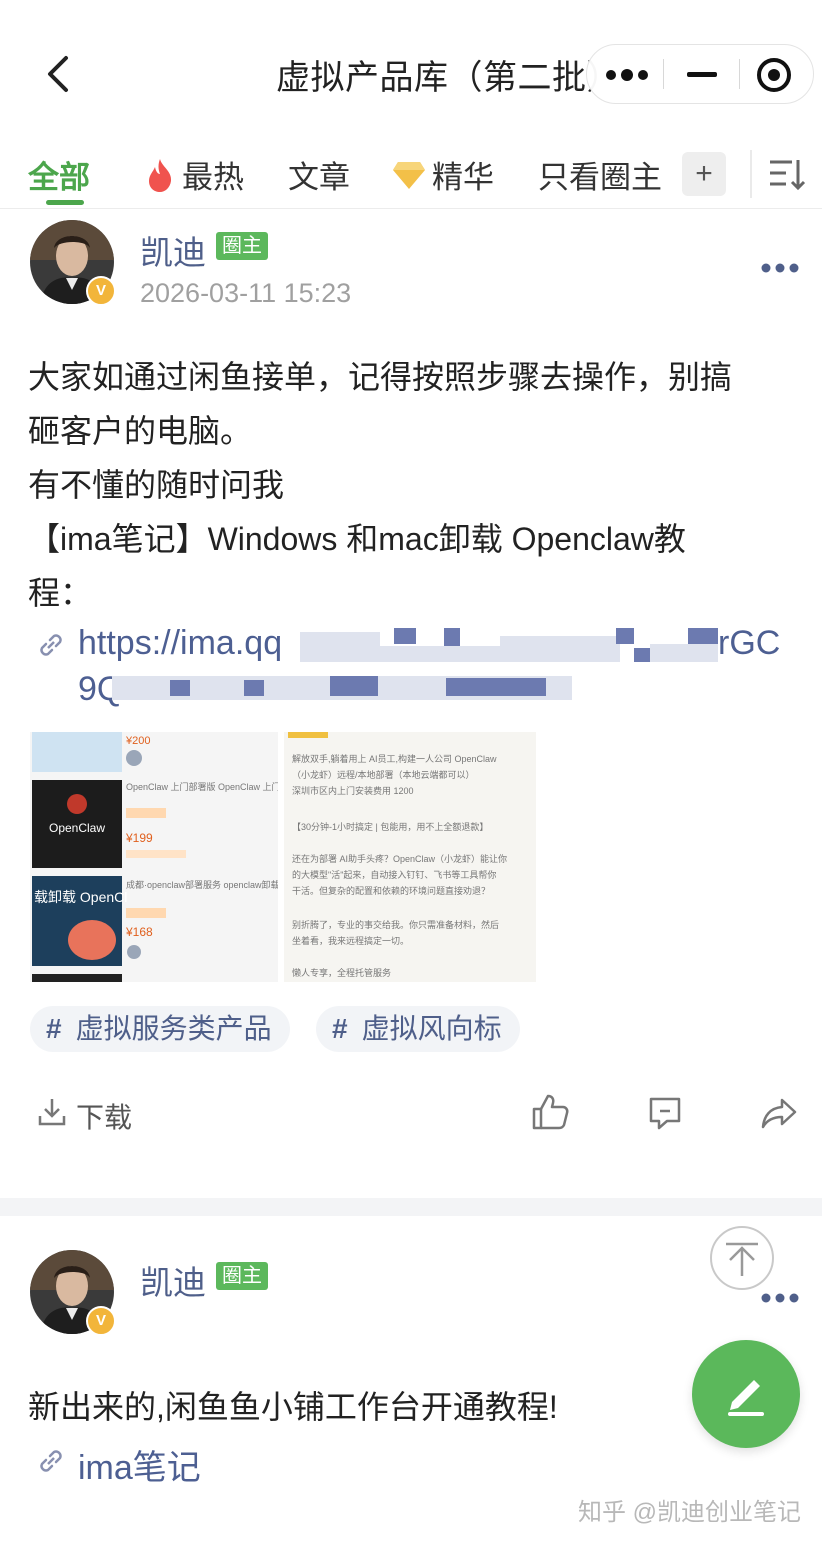 This screenshot has height=1544, width=822. I want to click on tab-label: 最热, so click(213, 177).